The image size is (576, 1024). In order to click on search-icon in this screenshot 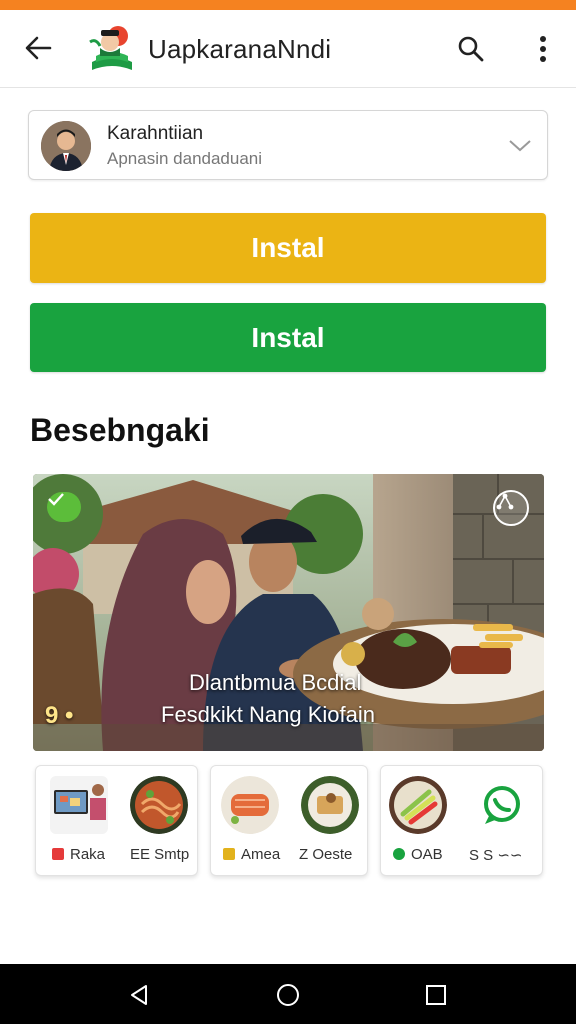, I will do `click(471, 49)`.